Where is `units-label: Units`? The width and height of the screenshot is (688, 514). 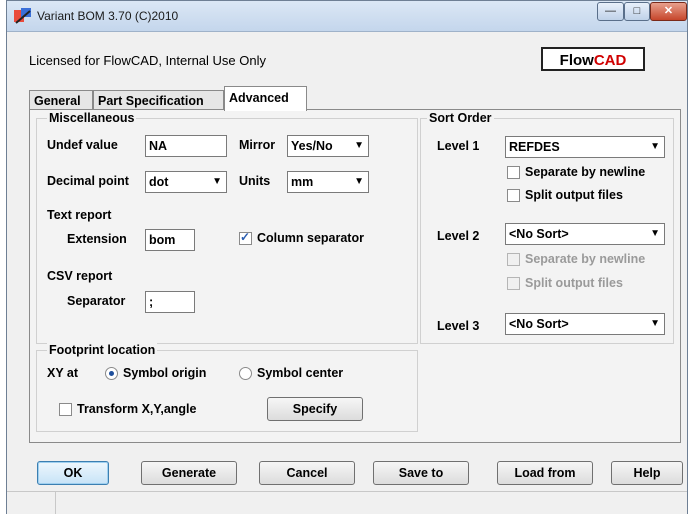
units-label: Units is located at coordinates (255, 181).